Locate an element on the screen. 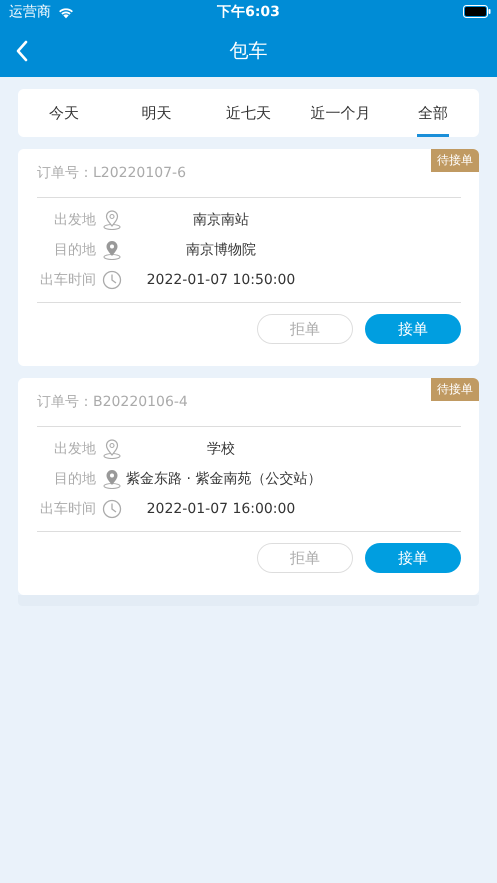 This screenshot has height=883, width=497. field-value: 紫金东路 · 紫金南苑（公交站） is located at coordinates (221, 479).